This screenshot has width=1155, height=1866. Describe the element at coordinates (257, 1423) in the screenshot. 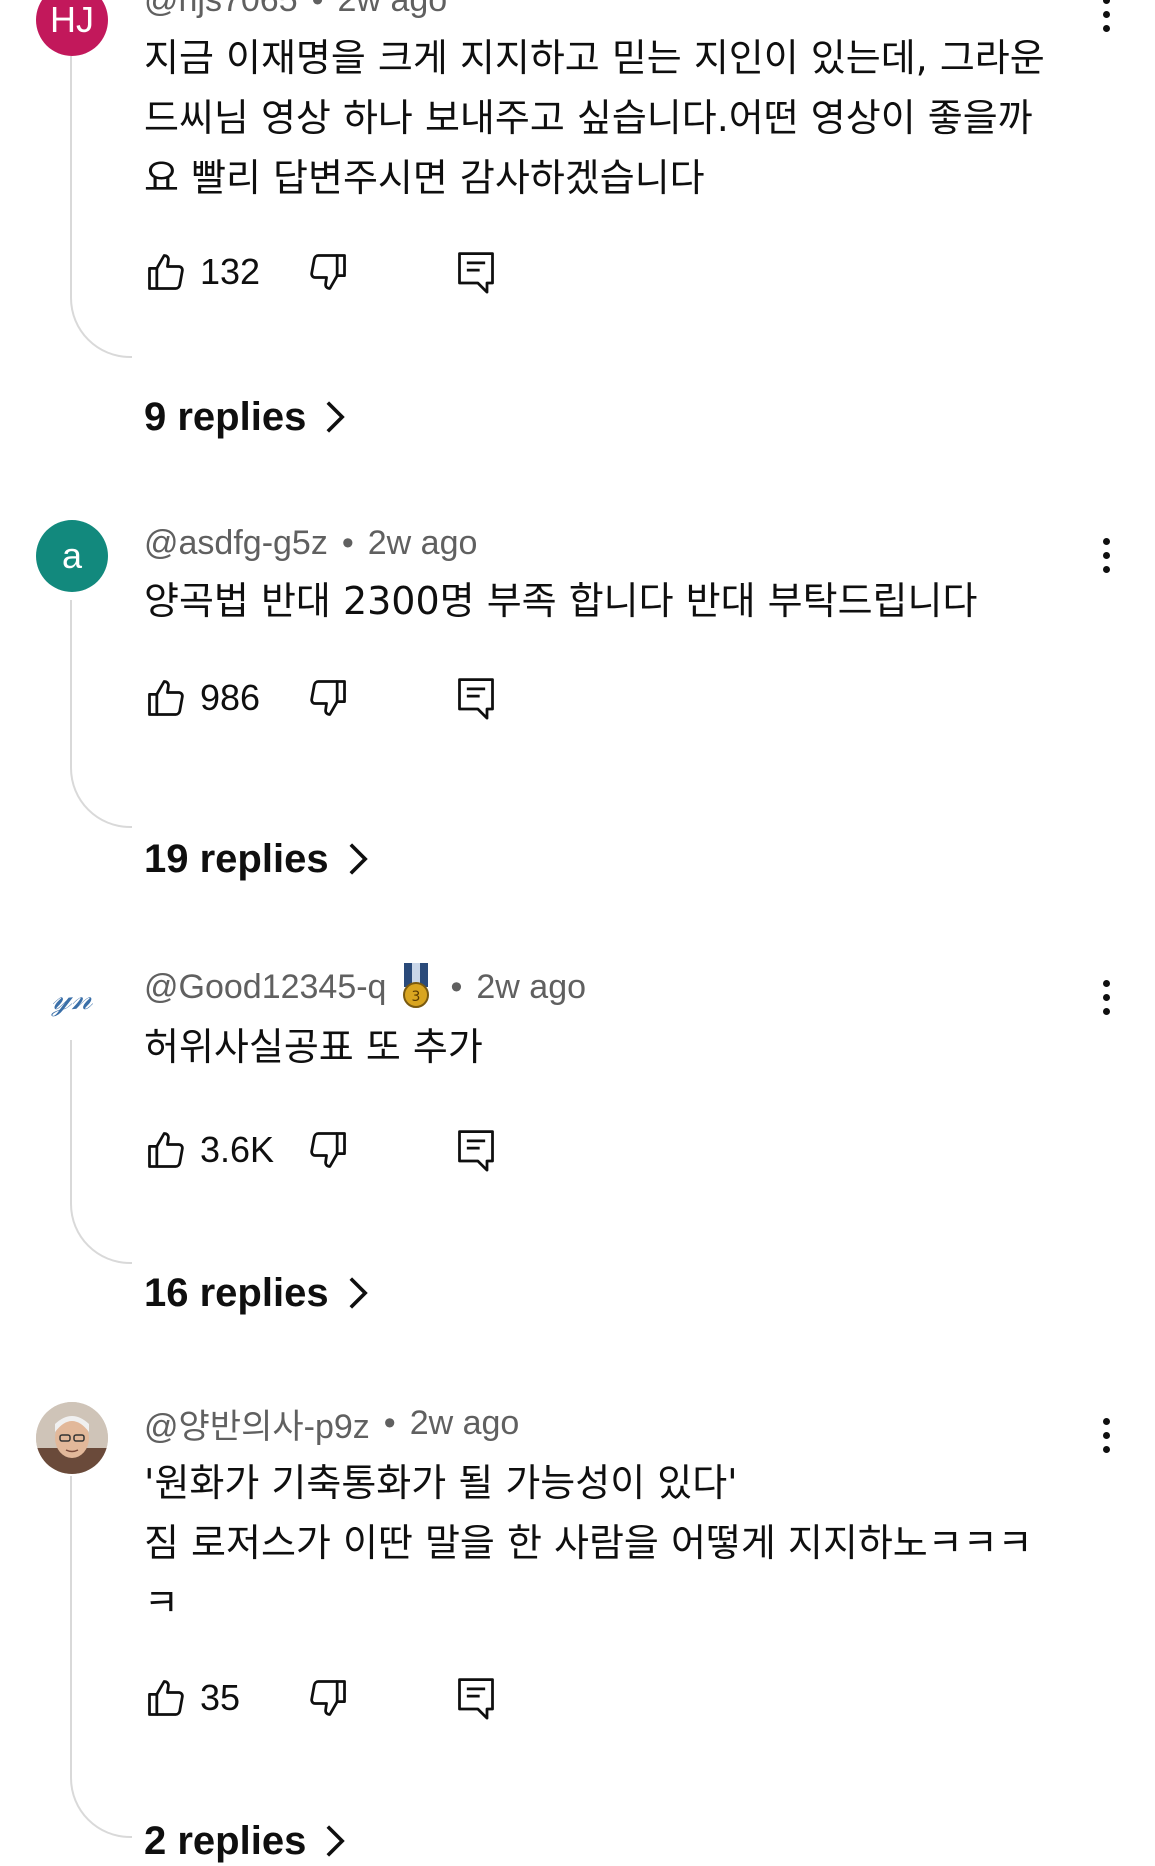

I see `comment-author: @양반의사-p9z` at that location.